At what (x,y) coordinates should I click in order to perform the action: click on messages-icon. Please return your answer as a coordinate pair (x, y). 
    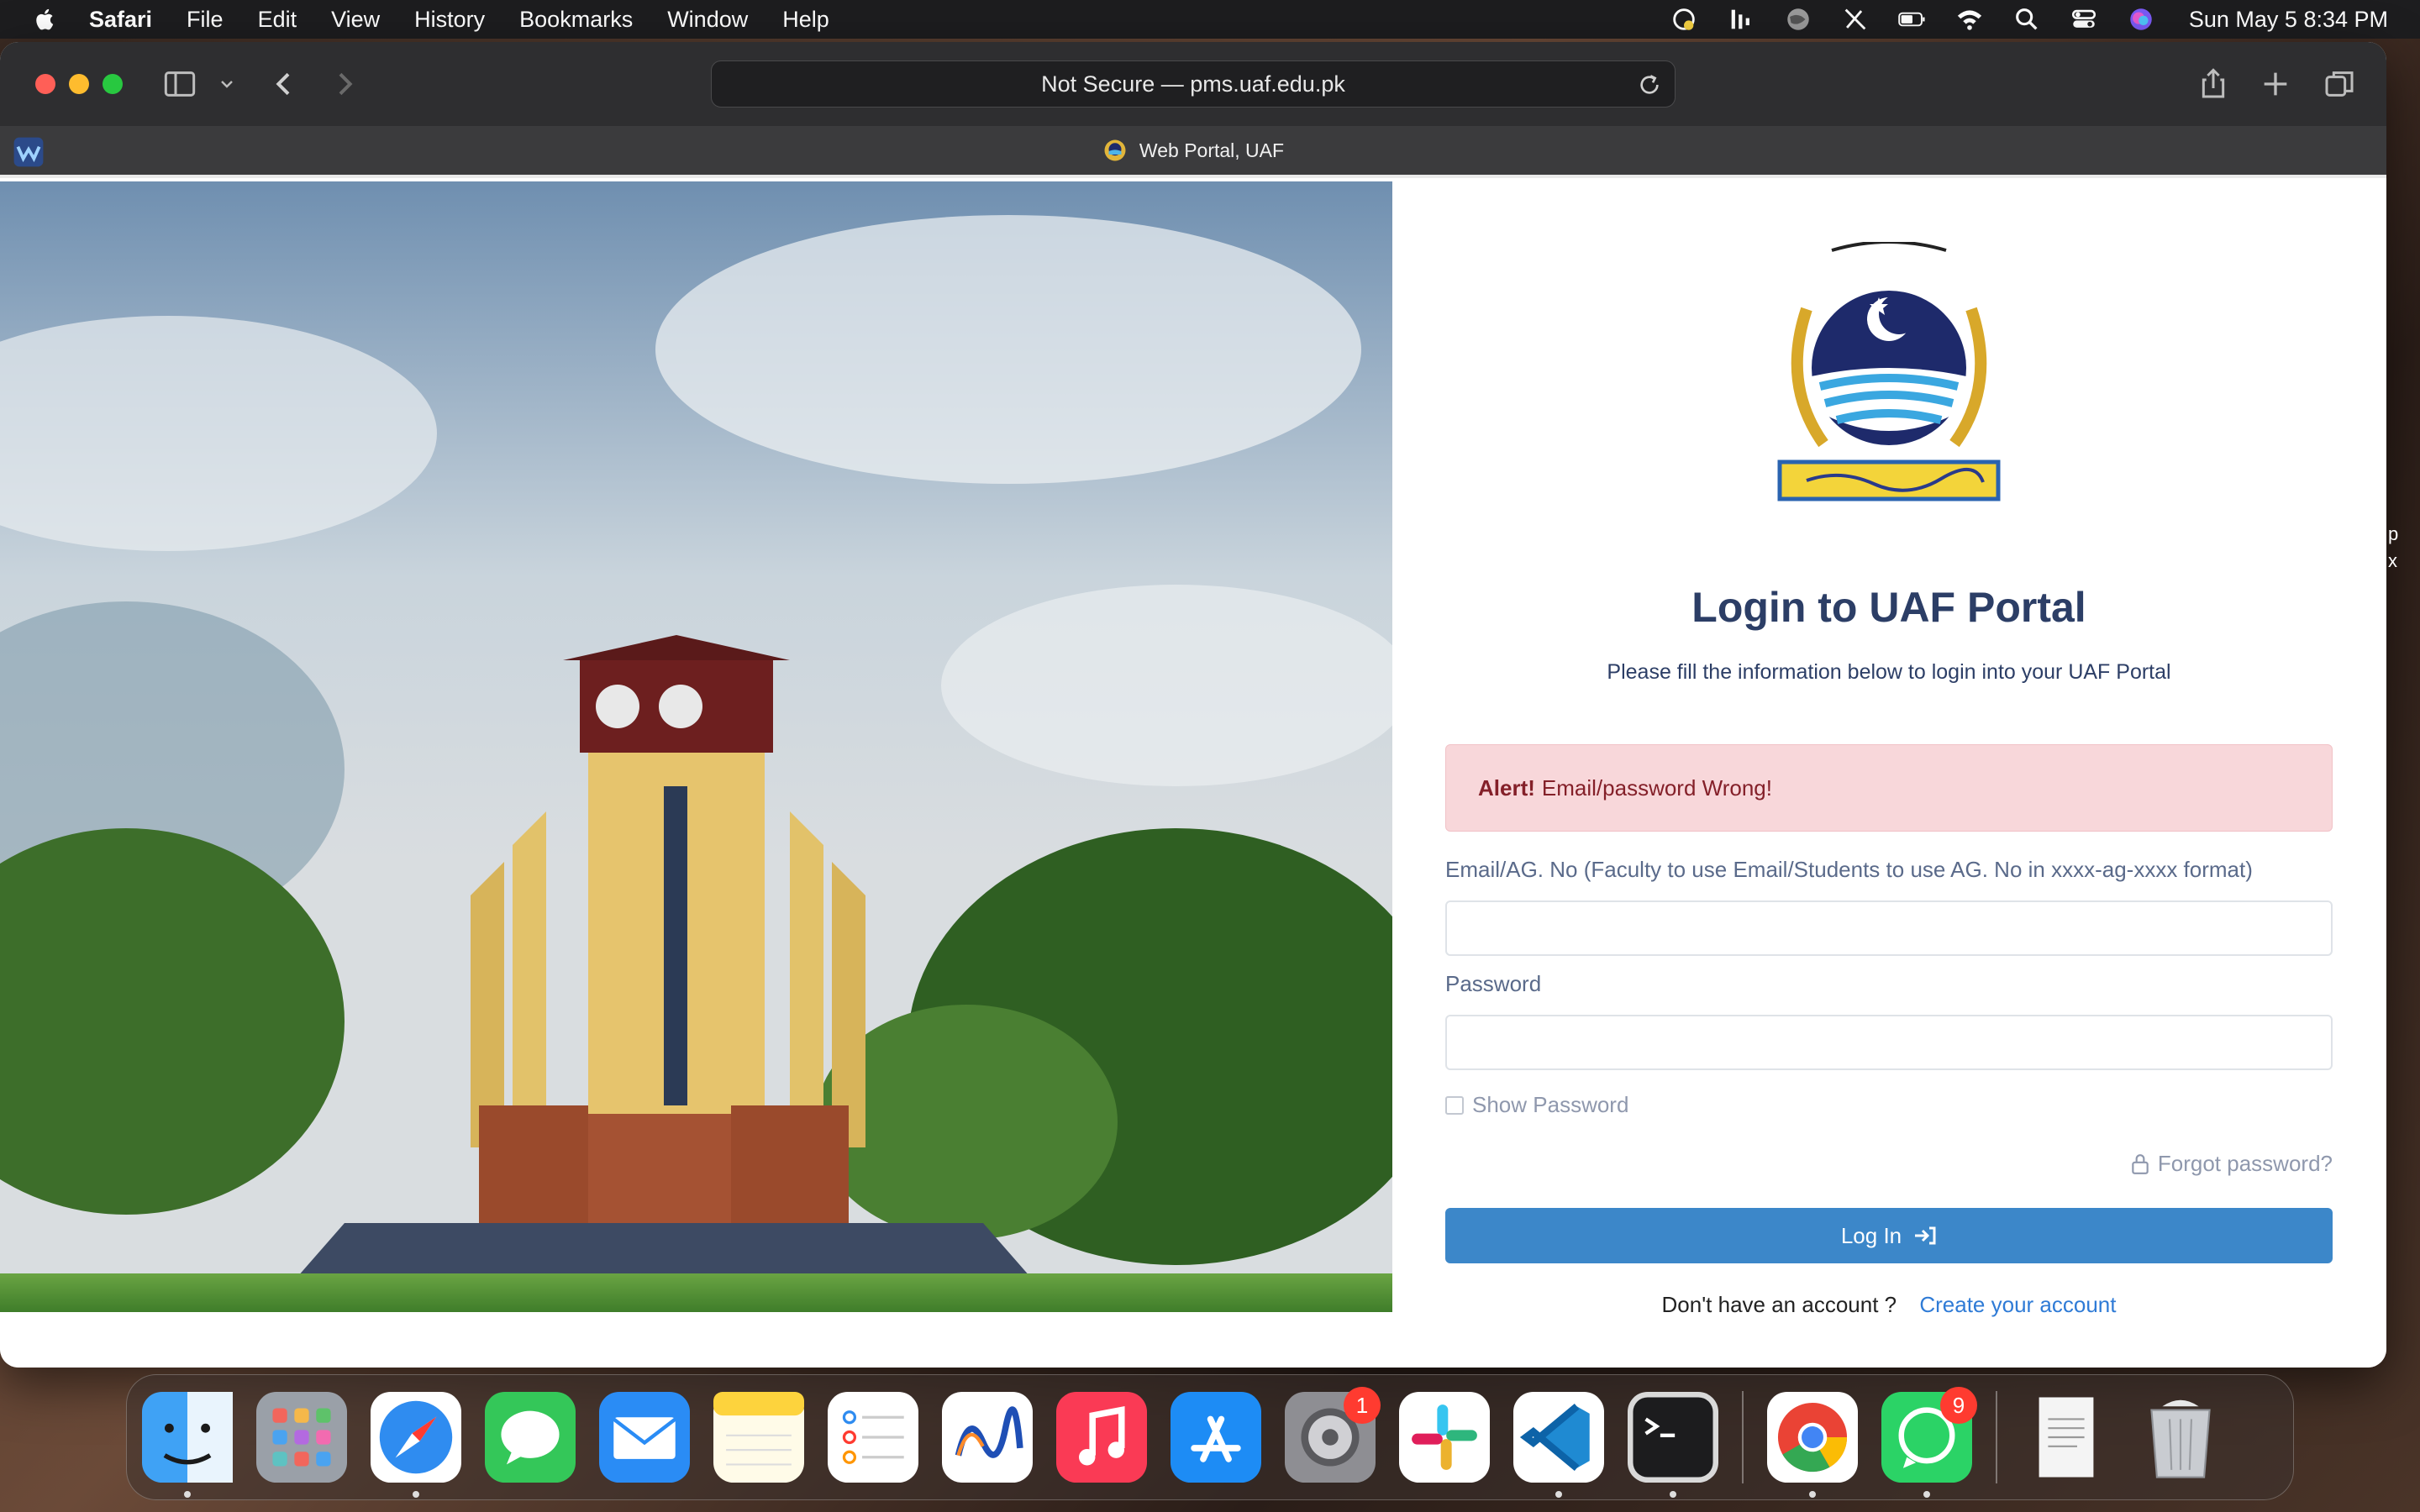
    Looking at the image, I should click on (530, 1437).